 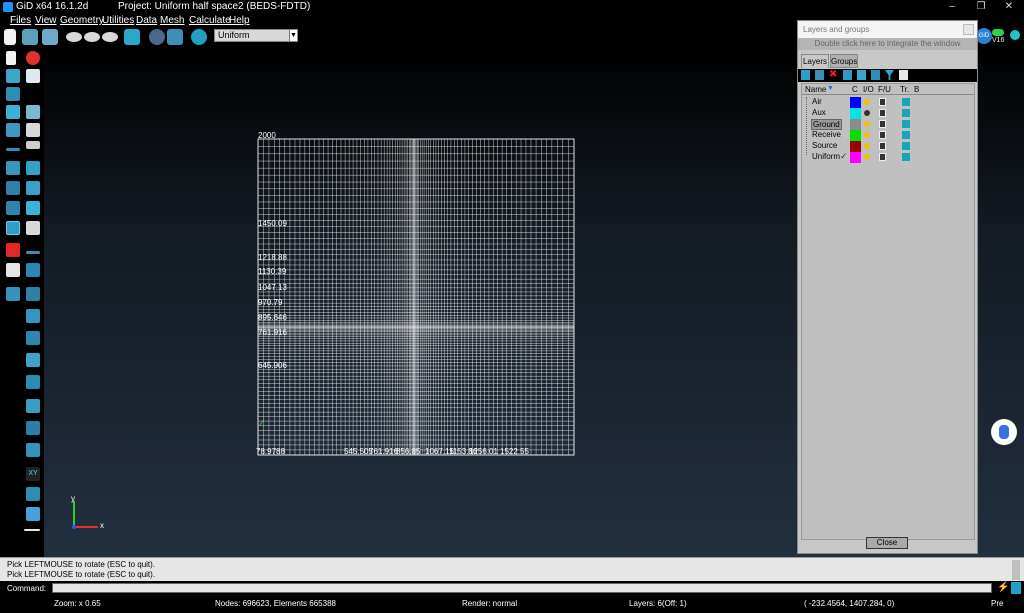 What do you see at coordinates (952, 7) in the screenshot?
I see `minimize-icon: –` at bounding box center [952, 7].